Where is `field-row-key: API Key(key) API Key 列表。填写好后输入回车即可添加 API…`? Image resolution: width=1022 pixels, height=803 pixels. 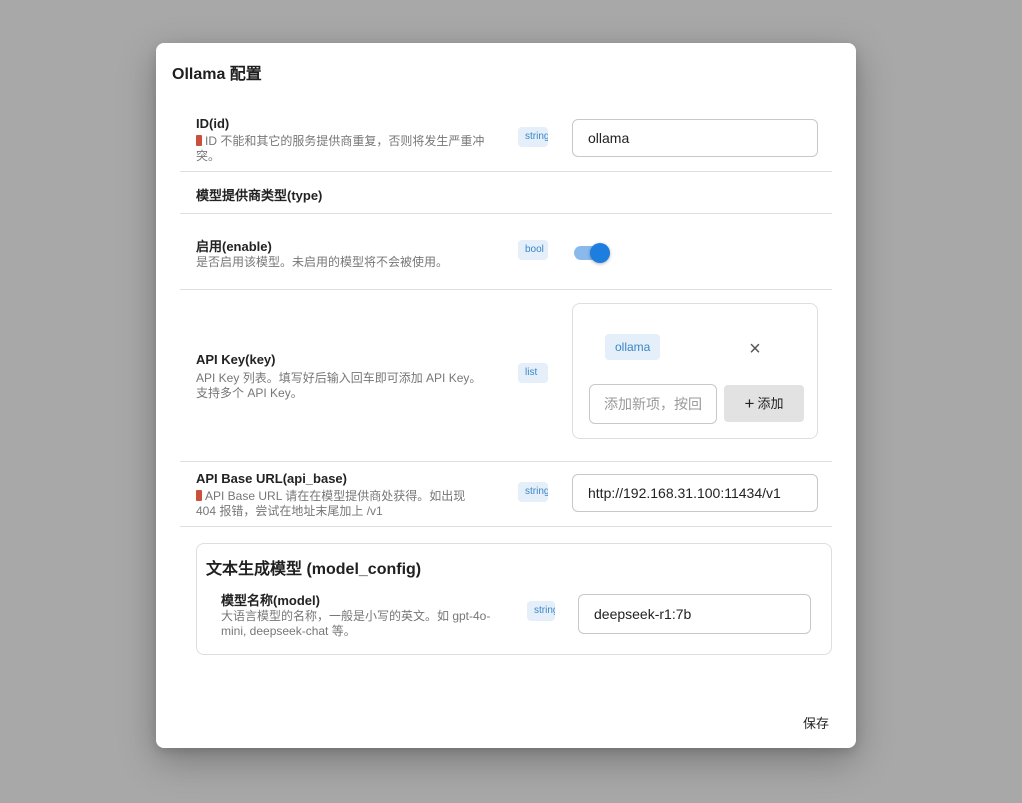
field-row-key: API Key(key) API Key 列表。填写好后输入回车即可添加 API… is located at coordinates (506, 376).